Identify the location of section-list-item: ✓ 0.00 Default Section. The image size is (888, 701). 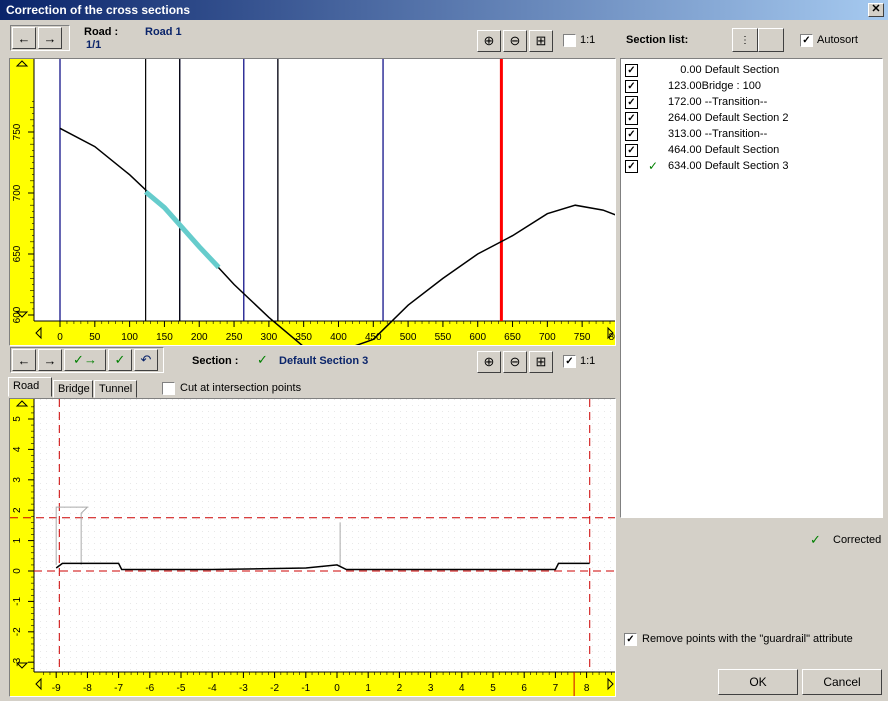
(751, 70).